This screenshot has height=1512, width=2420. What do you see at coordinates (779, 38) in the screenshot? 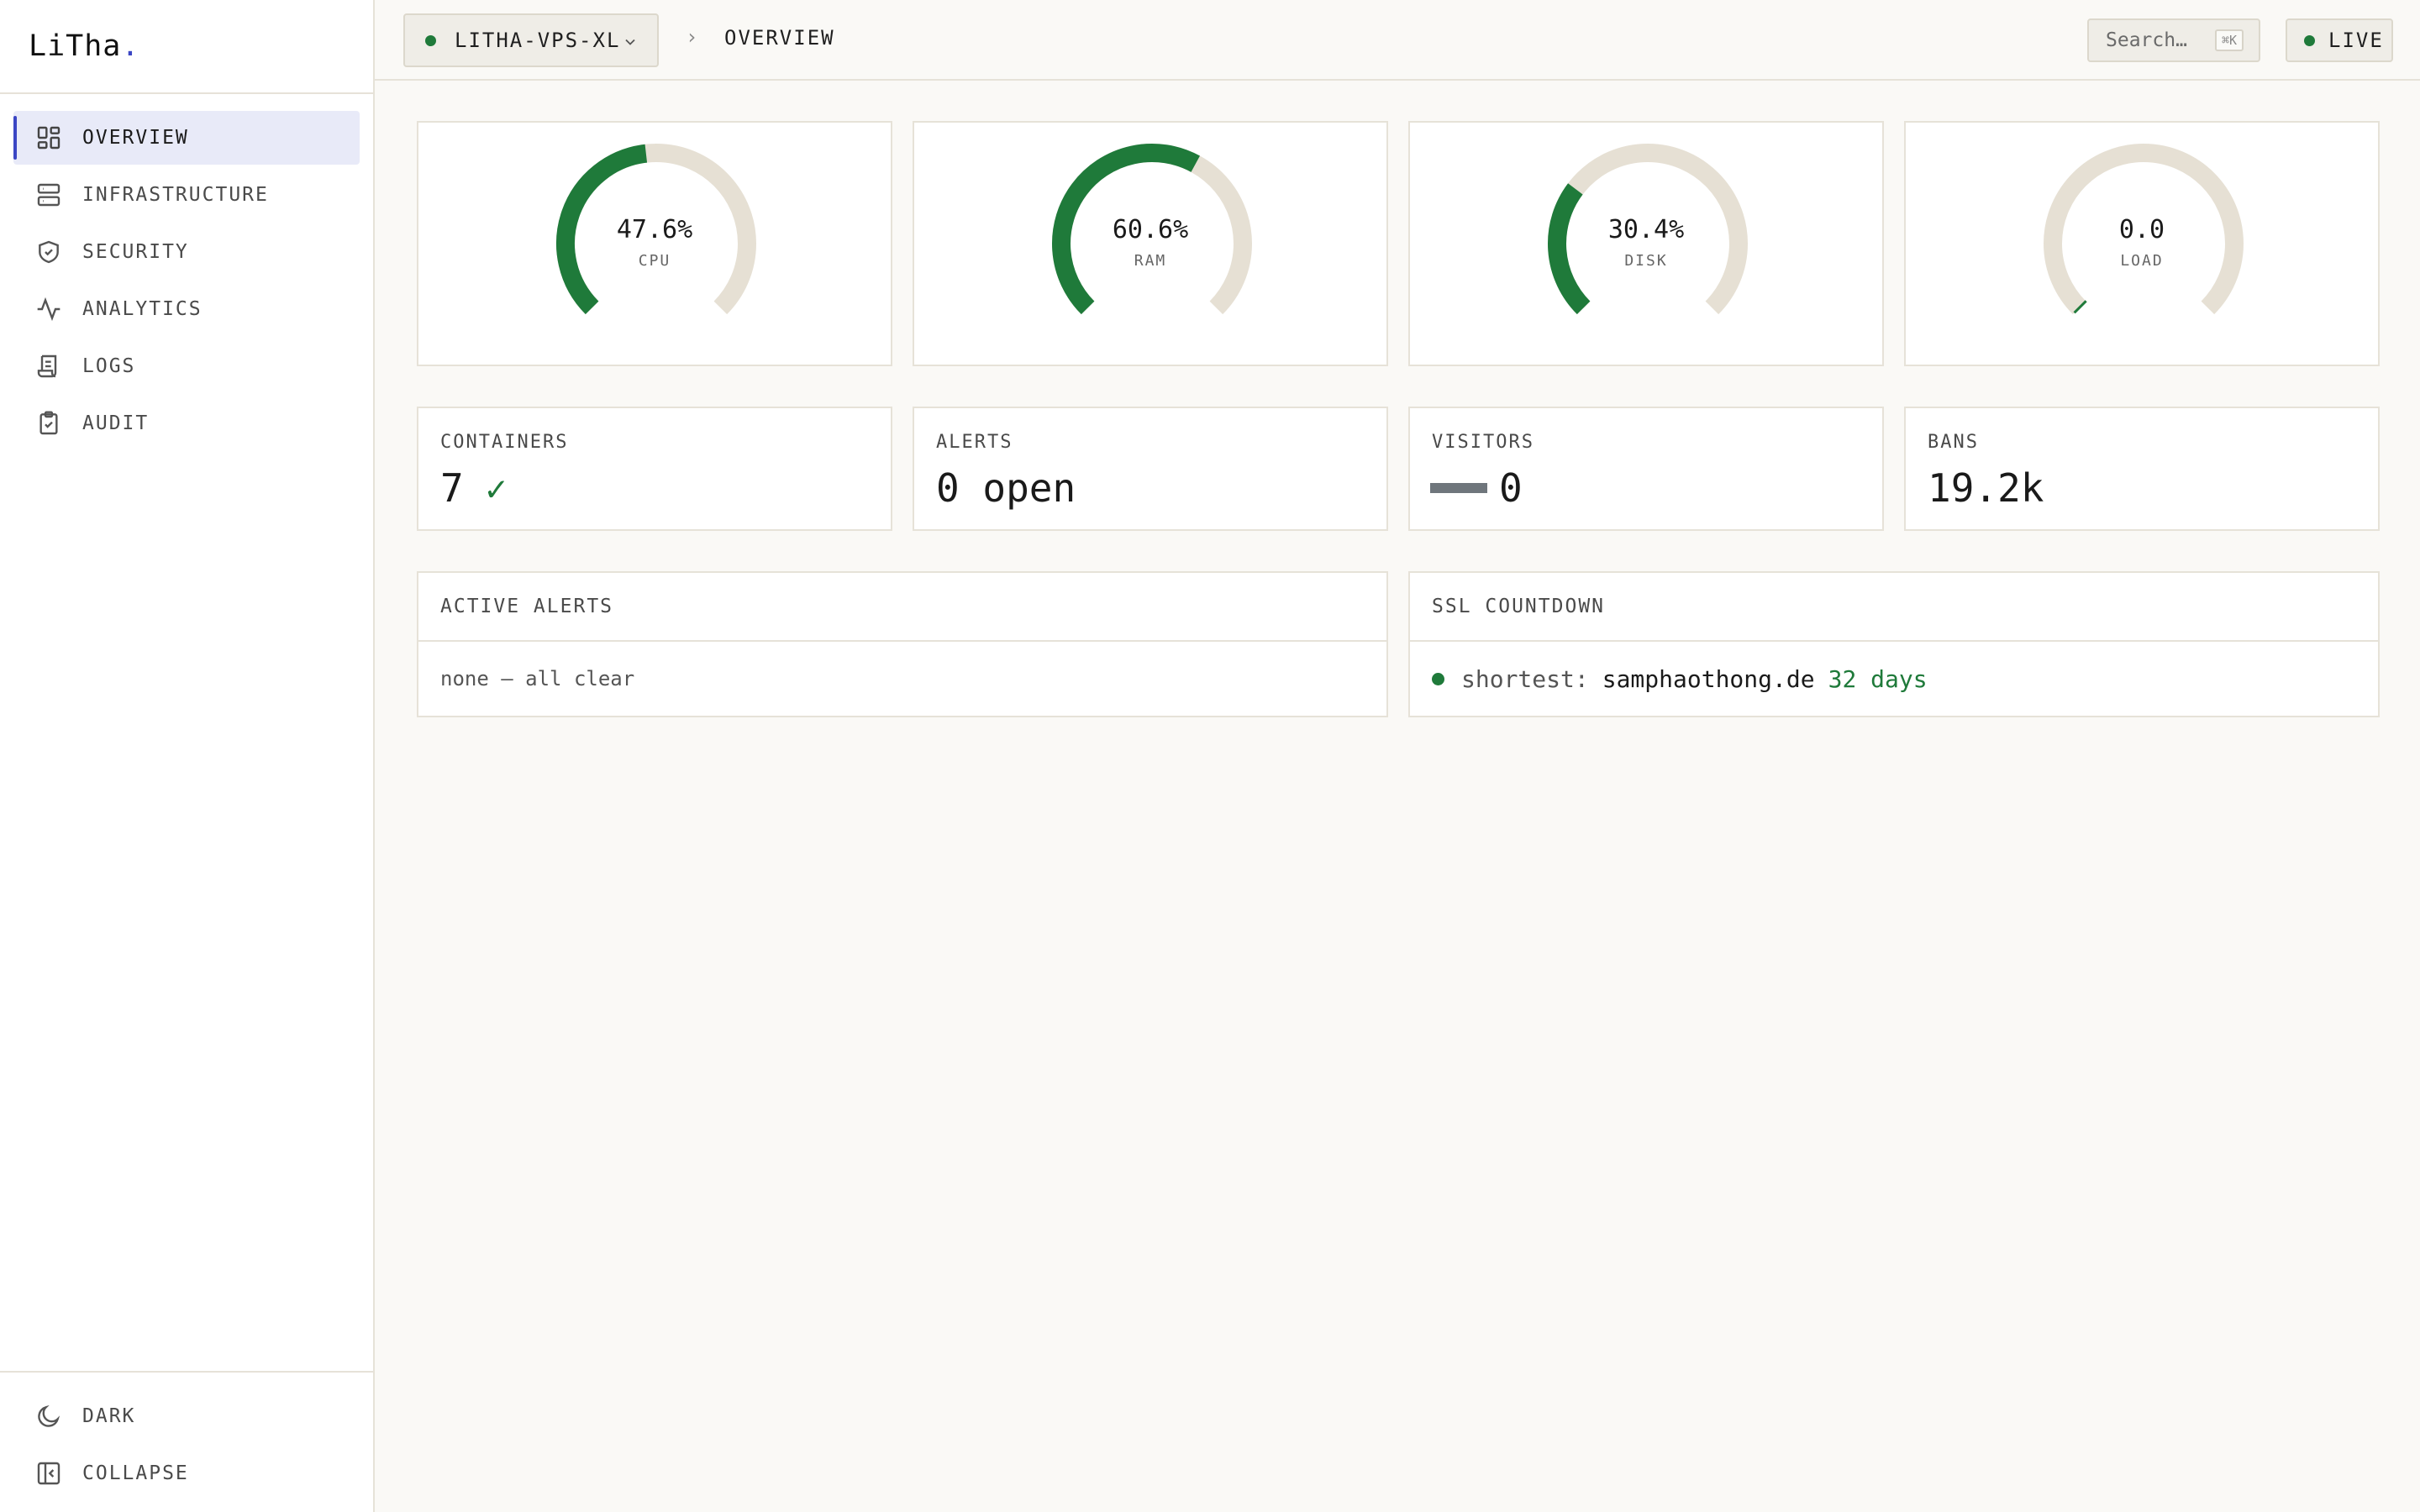
I see `breadcrumb-current: OVERVIEW` at bounding box center [779, 38].